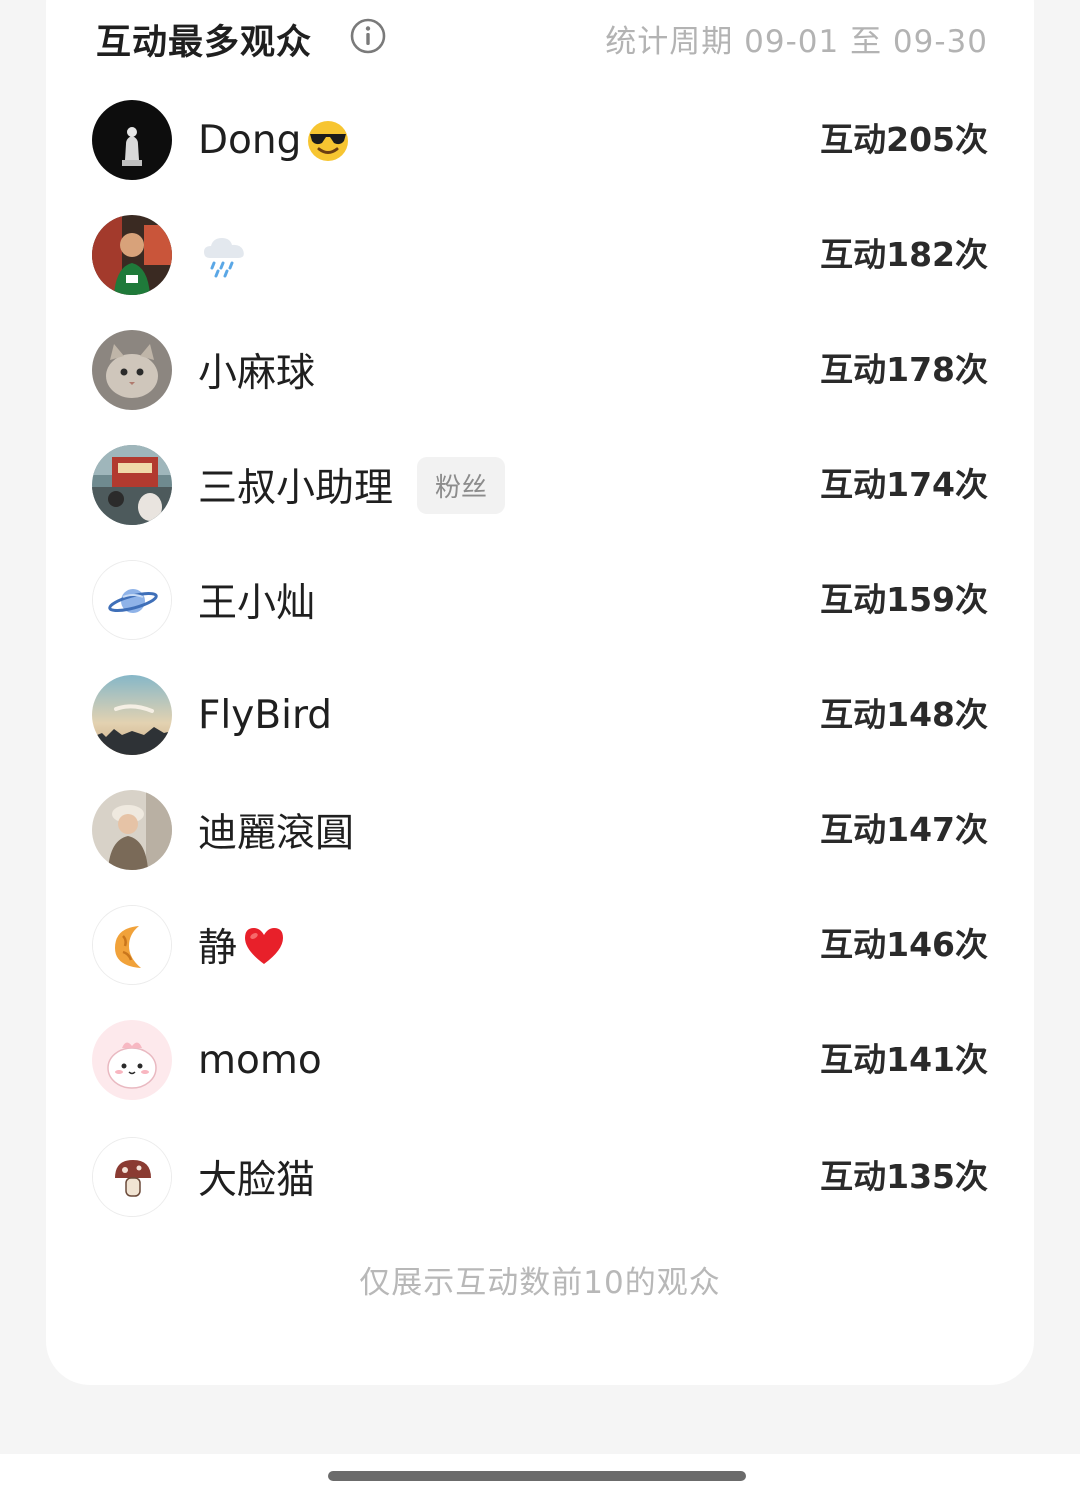 The width and height of the screenshot is (1080, 1498). What do you see at coordinates (368, 36) in the screenshot?
I see `info-icon` at bounding box center [368, 36].